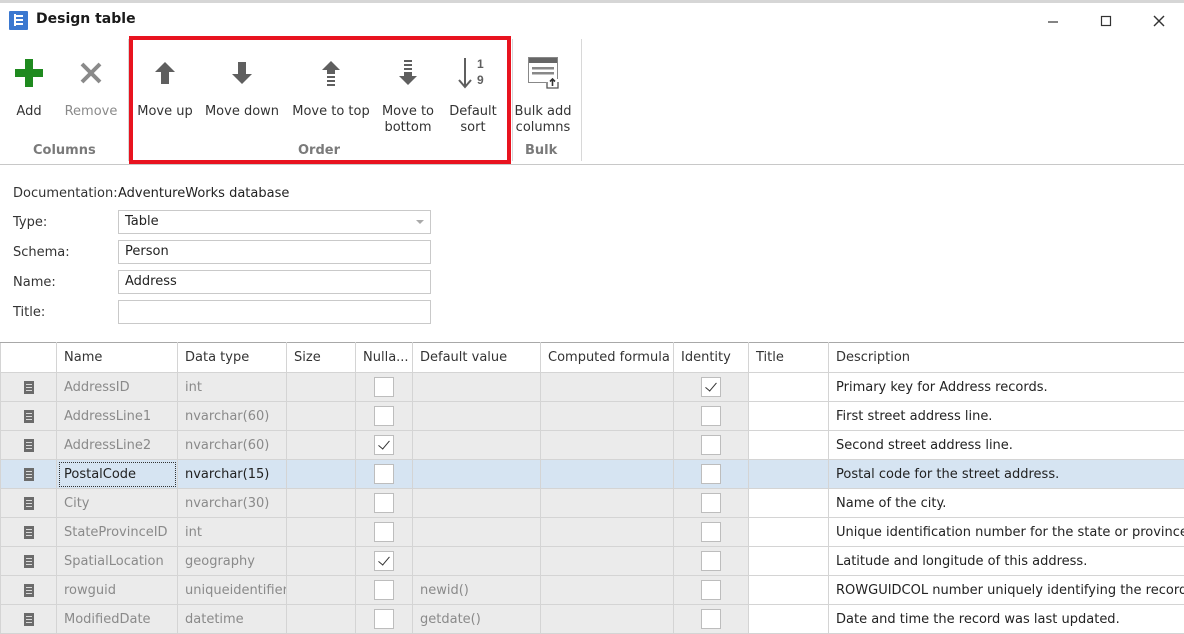 The height and width of the screenshot is (634, 1184). I want to click on add-column-button: Add, so click(29, 90).